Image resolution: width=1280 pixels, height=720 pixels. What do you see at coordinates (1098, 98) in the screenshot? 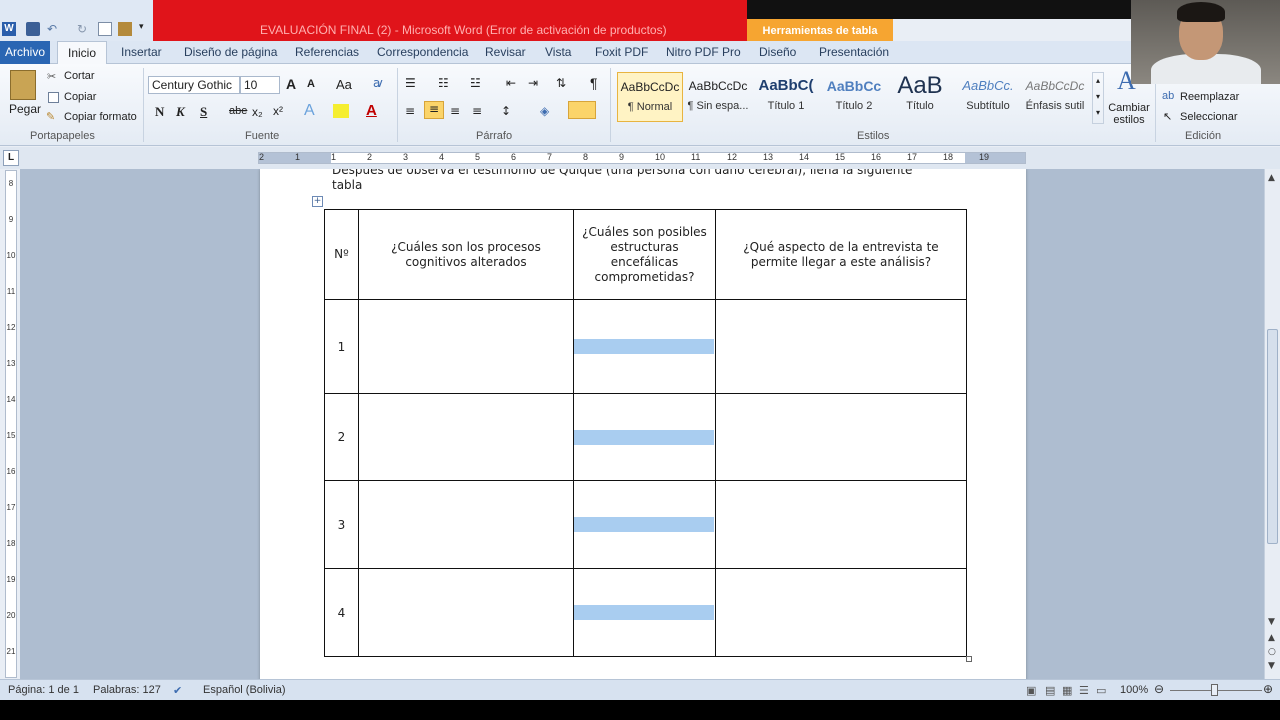
I see `styles-scroll-icon: ▴ ▾ ▾` at bounding box center [1098, 98].